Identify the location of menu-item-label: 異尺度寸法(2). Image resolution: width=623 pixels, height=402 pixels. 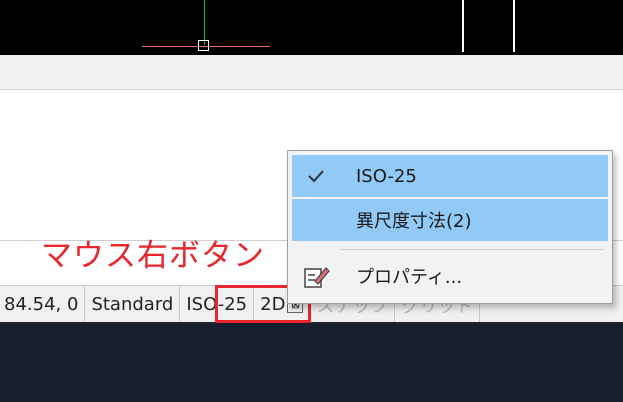
(414, 221).